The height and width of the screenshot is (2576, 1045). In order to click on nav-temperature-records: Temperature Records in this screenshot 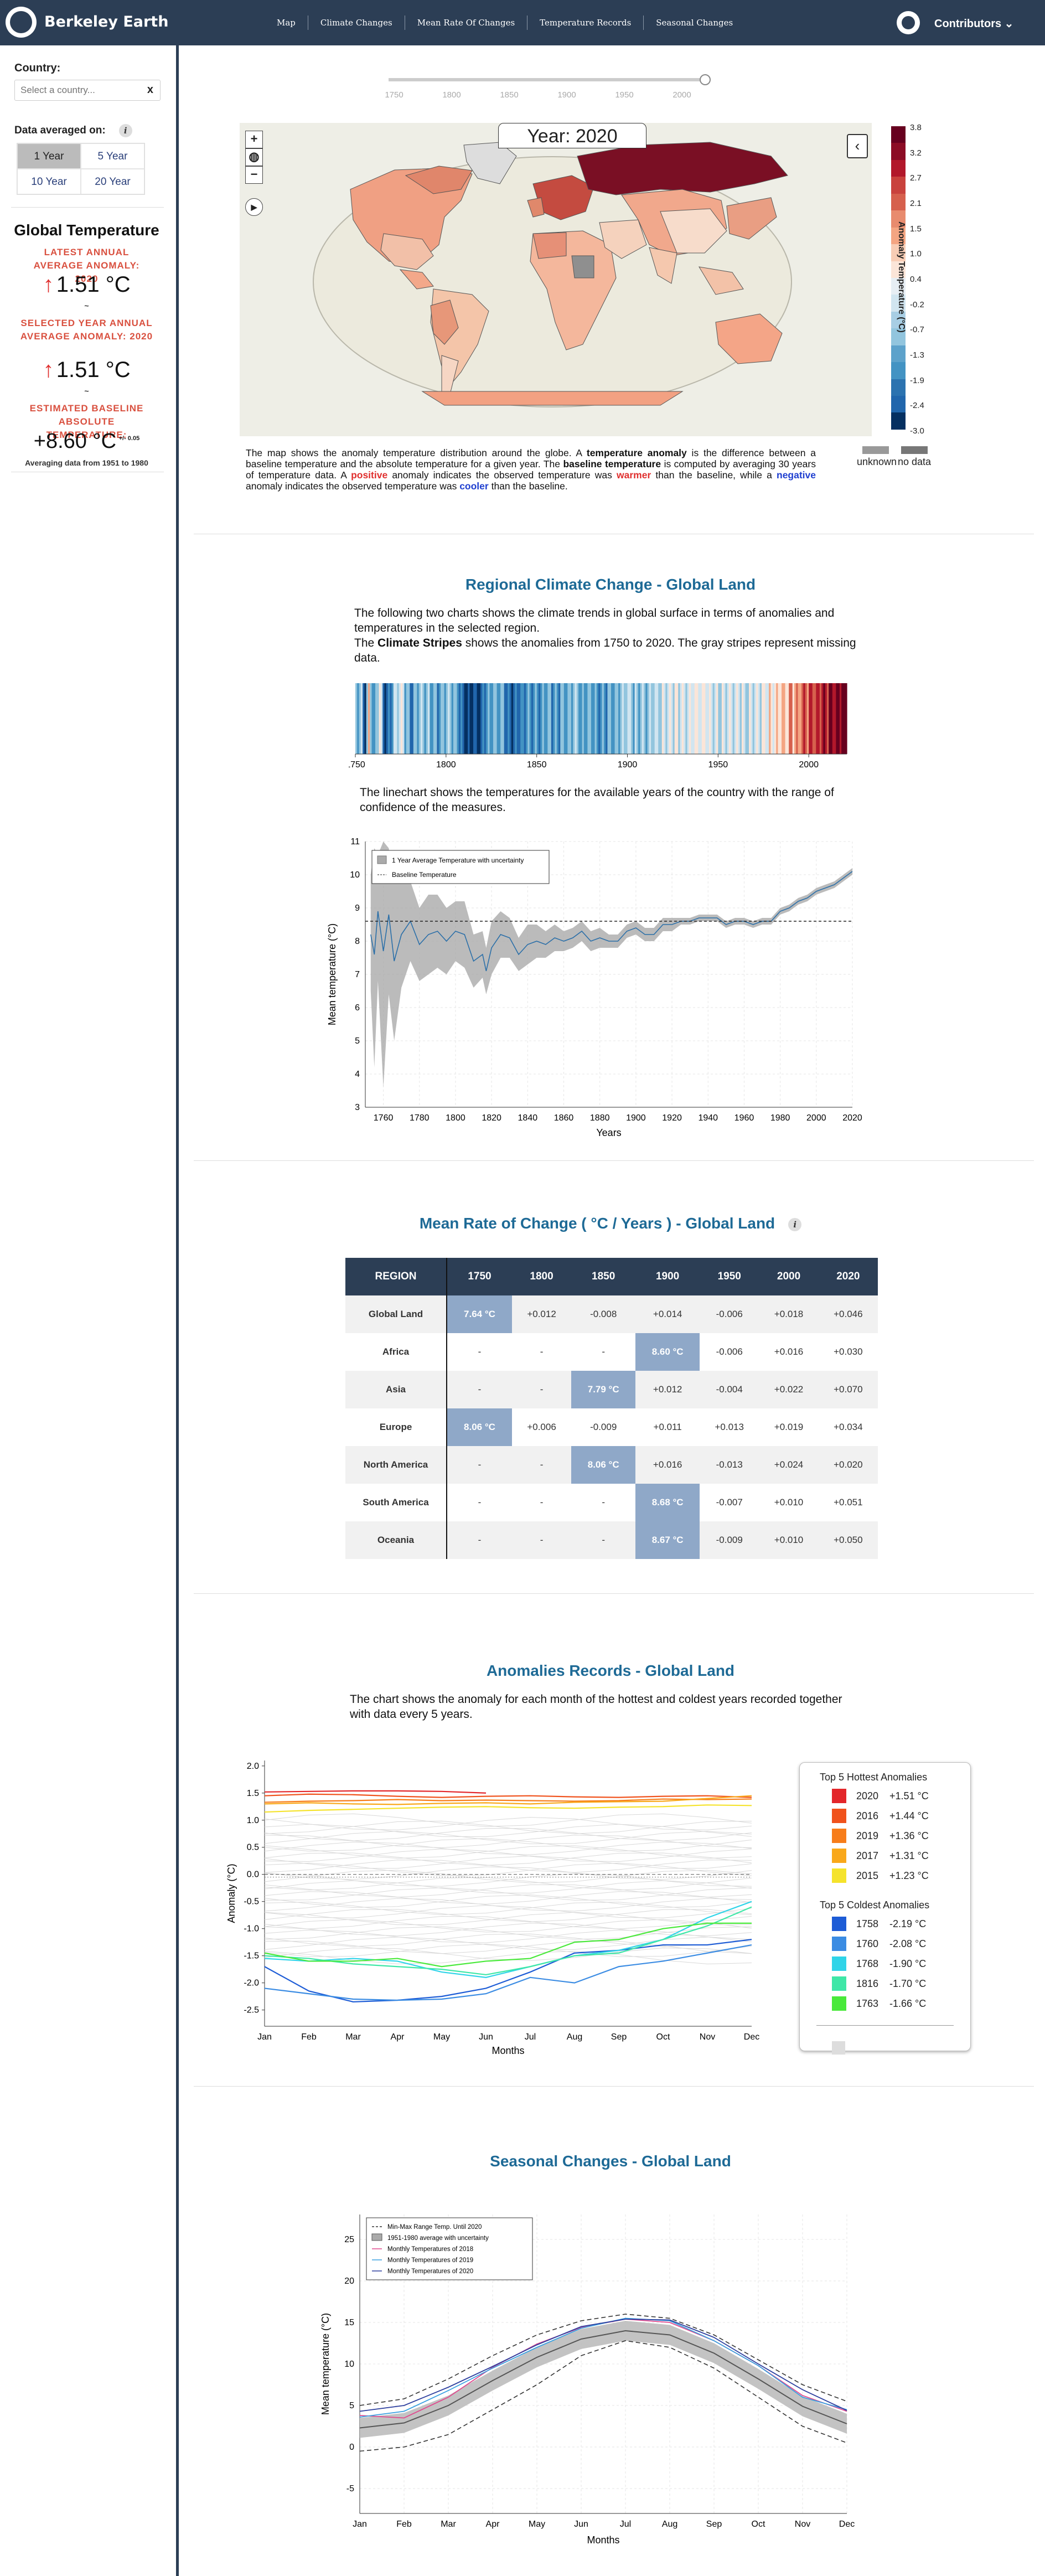, I will do `click(585, 23)`.